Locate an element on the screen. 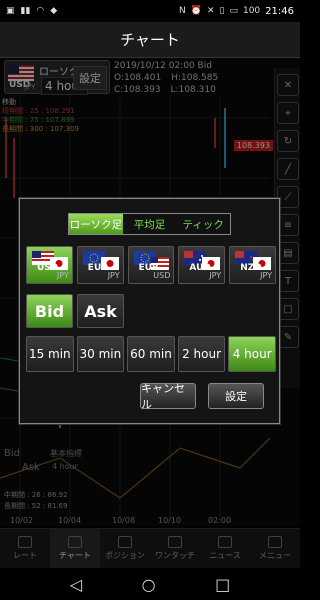 This screenshot has height=600, width=320. timeframe-30min: 30 min is located at coordinates (100, 354).